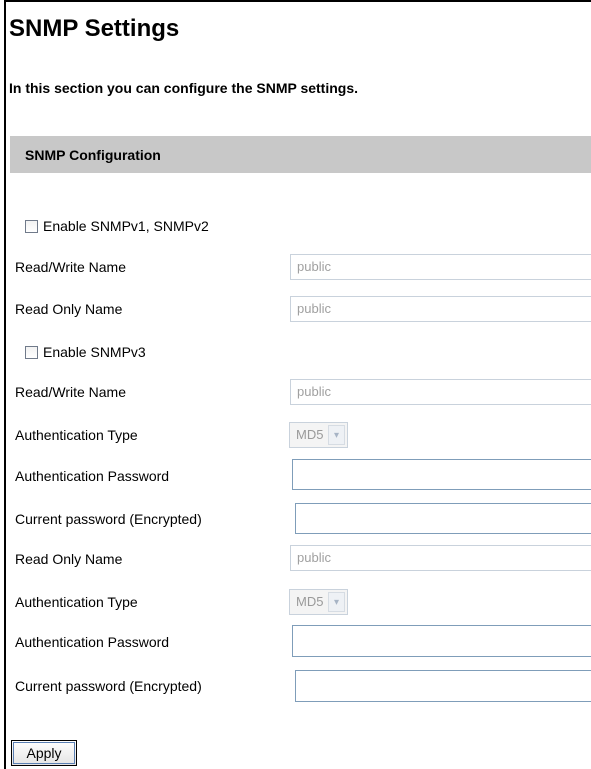  Describe the element at coordinates (5, 384) in the screenshot. I see `page-frame-left` at that location.